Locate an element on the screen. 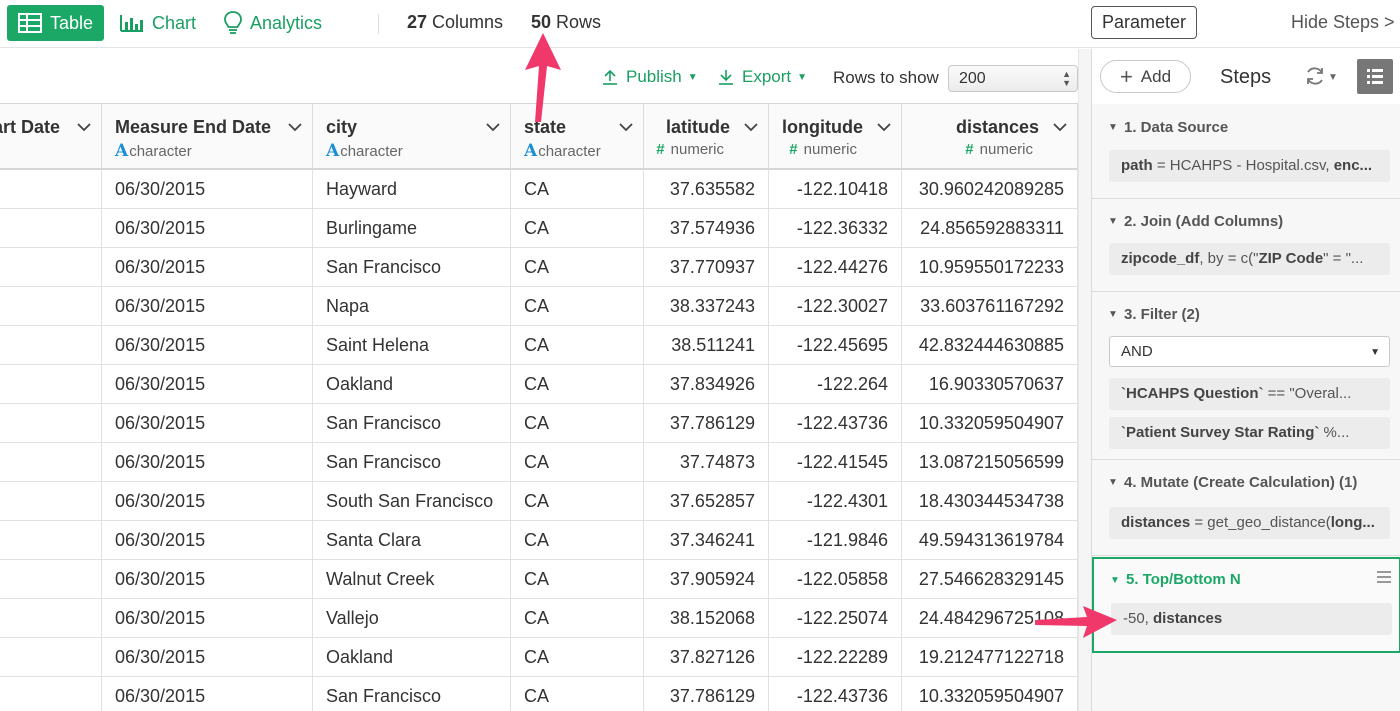 This screenshot has height=711, width=1400. table-cell: Vallejo is located at coordinates (412, 618).